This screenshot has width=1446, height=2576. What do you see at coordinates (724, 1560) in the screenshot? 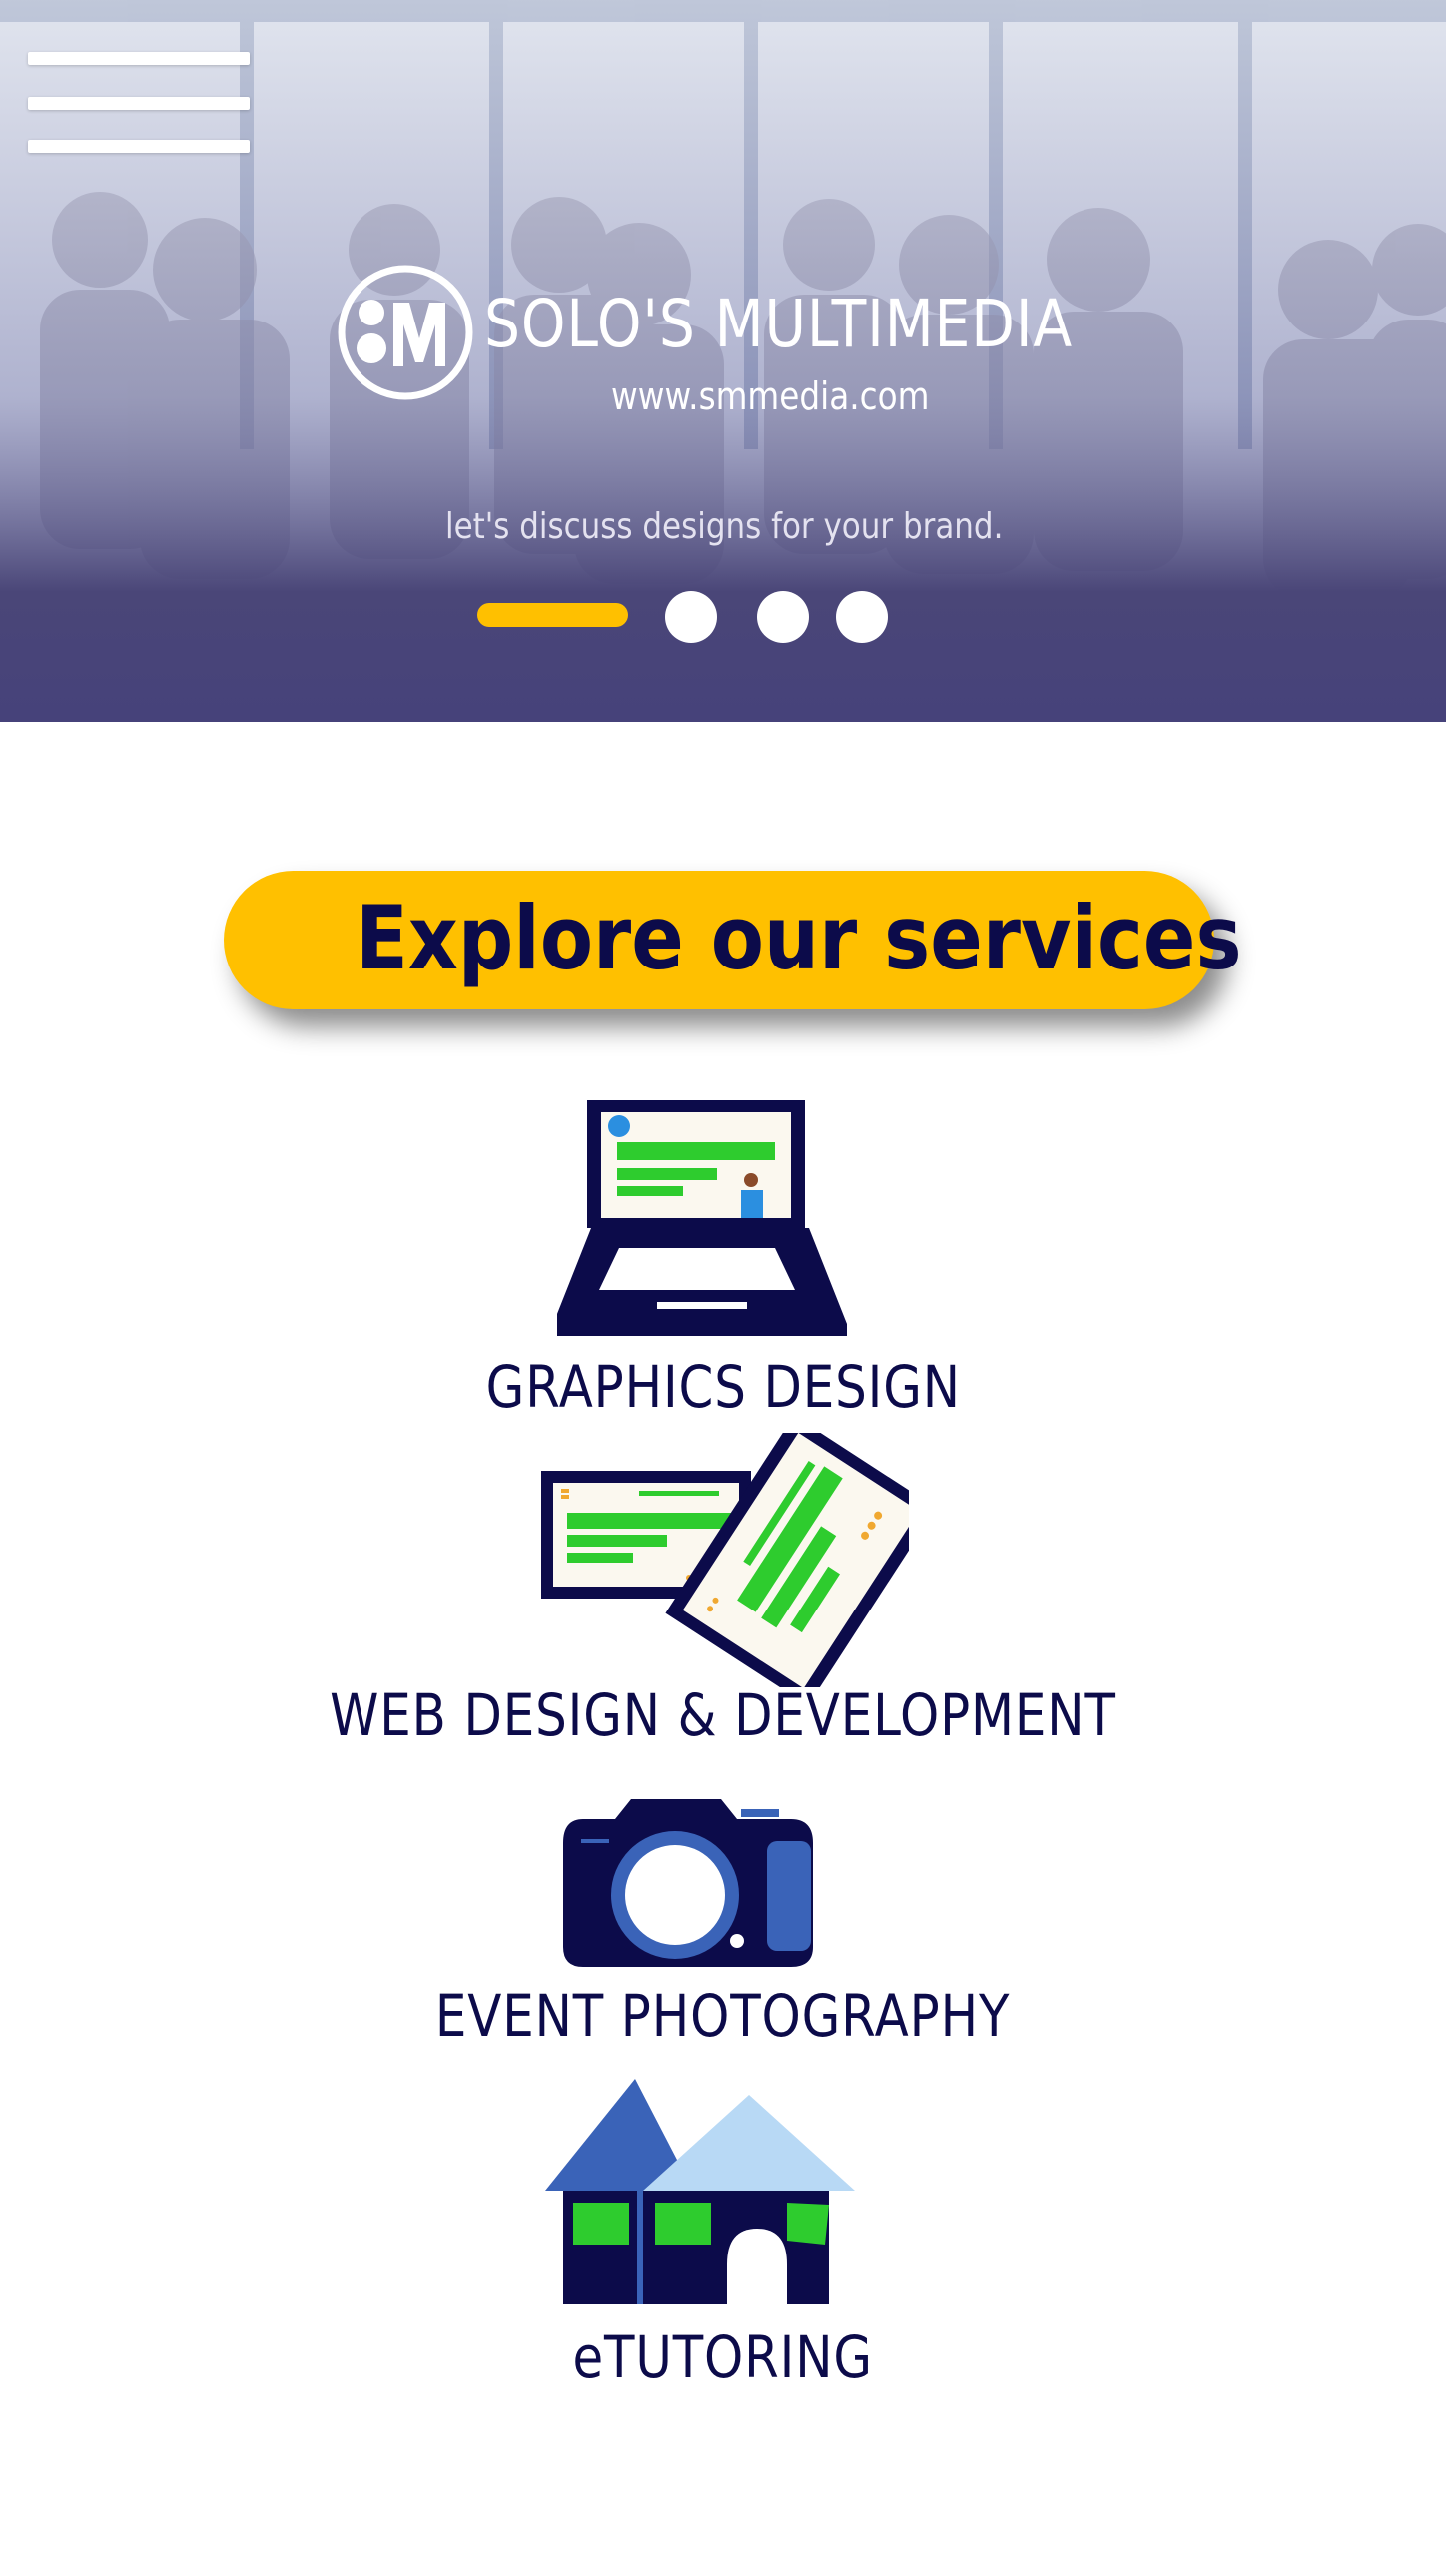
I see `web-pages-icon` at bounding box center [724, 1560].